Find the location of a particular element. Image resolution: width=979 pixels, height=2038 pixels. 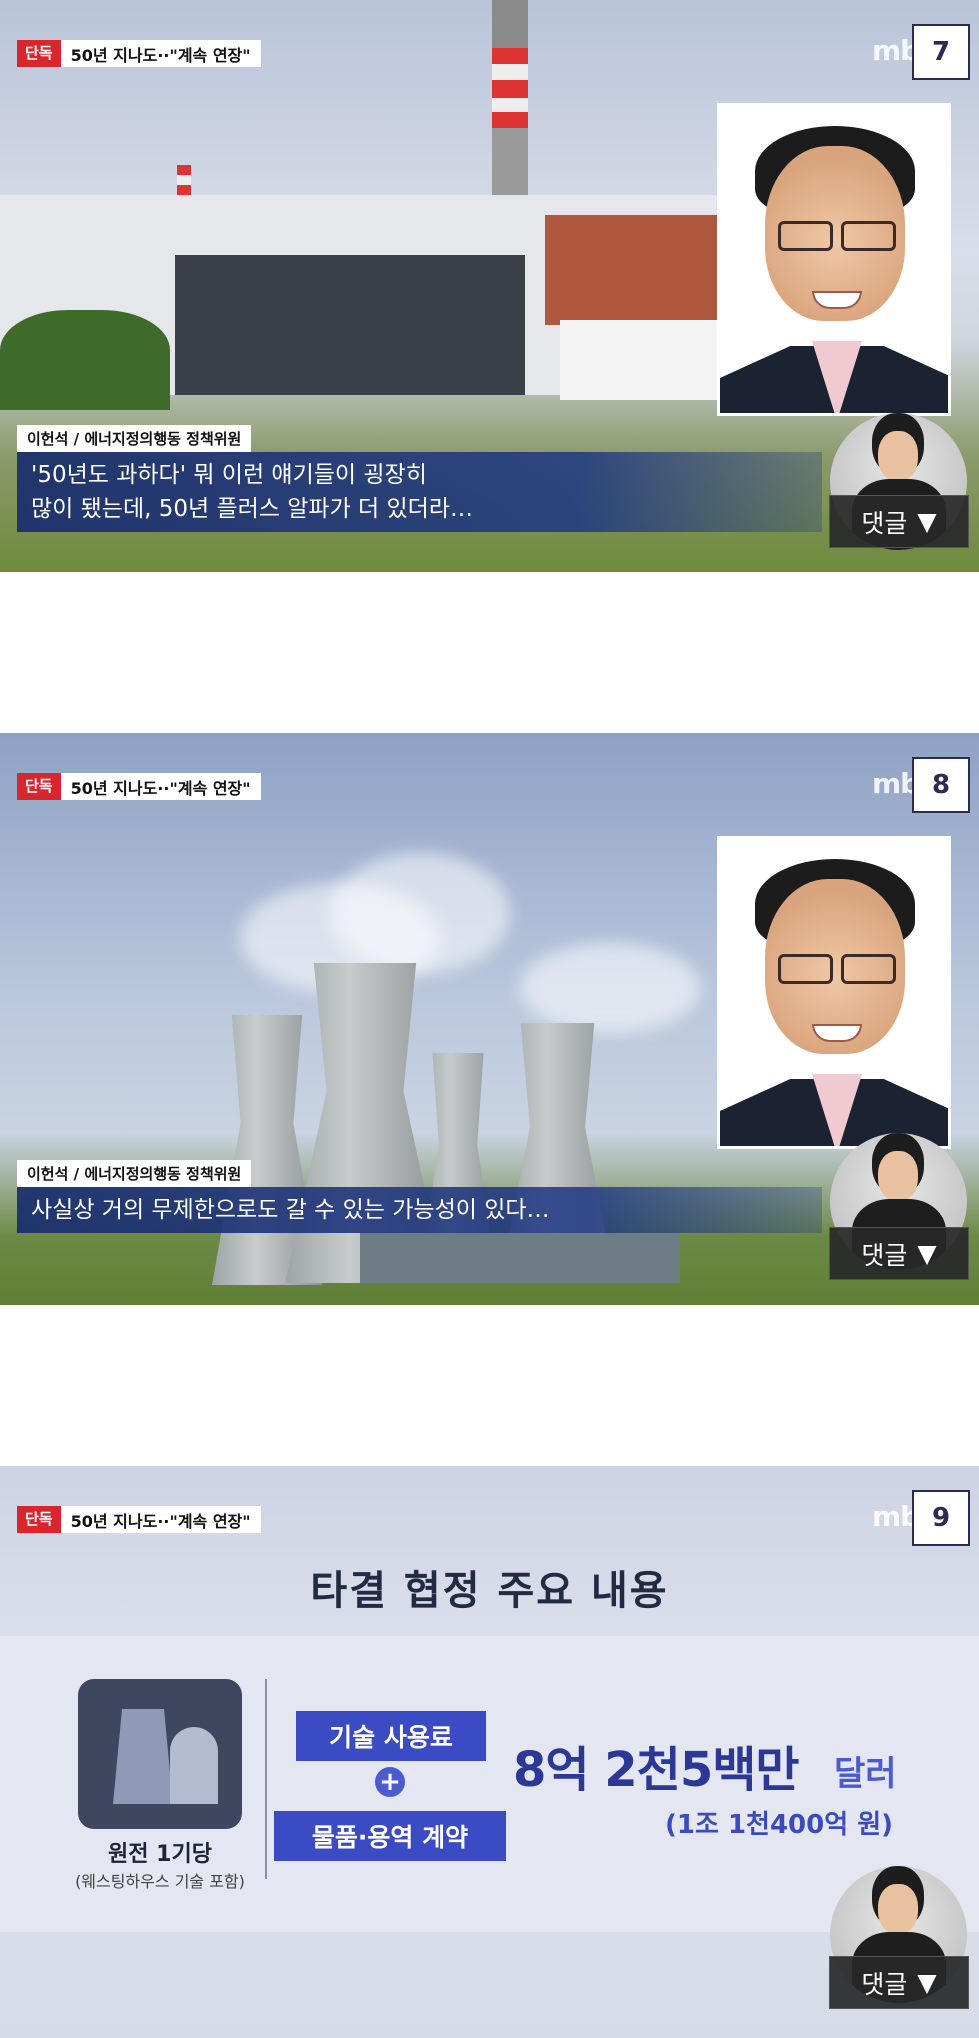

reactor-shape is located at coordinates (143, 1756).